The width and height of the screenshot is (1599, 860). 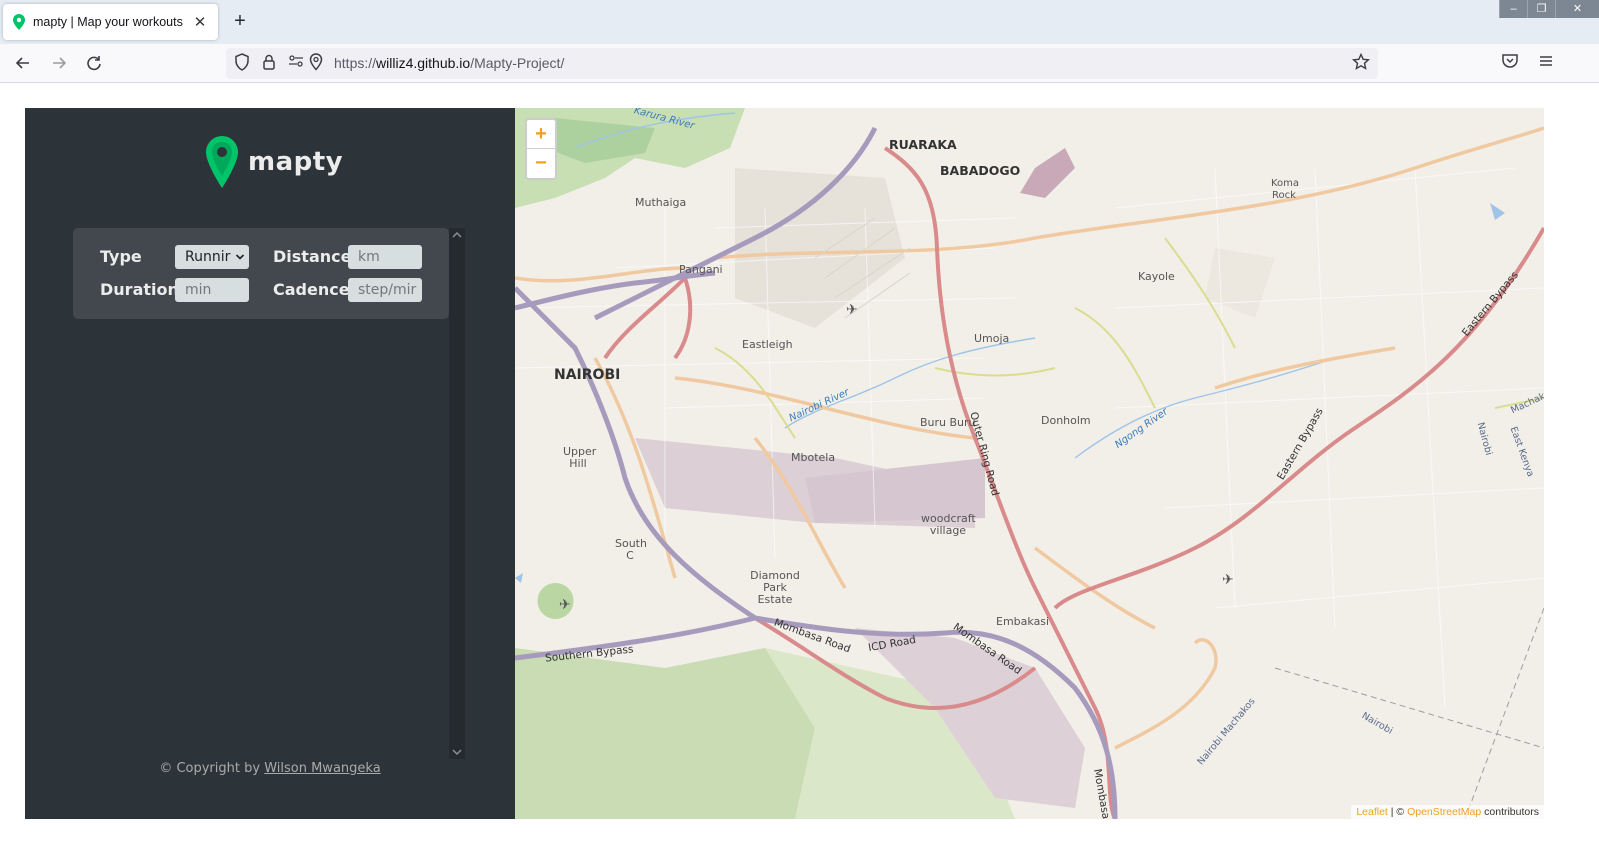 What do you see at coordinates (240, 257) in the screenshot?
I see `chevron-down-icon` at bounding box center [240, 257].